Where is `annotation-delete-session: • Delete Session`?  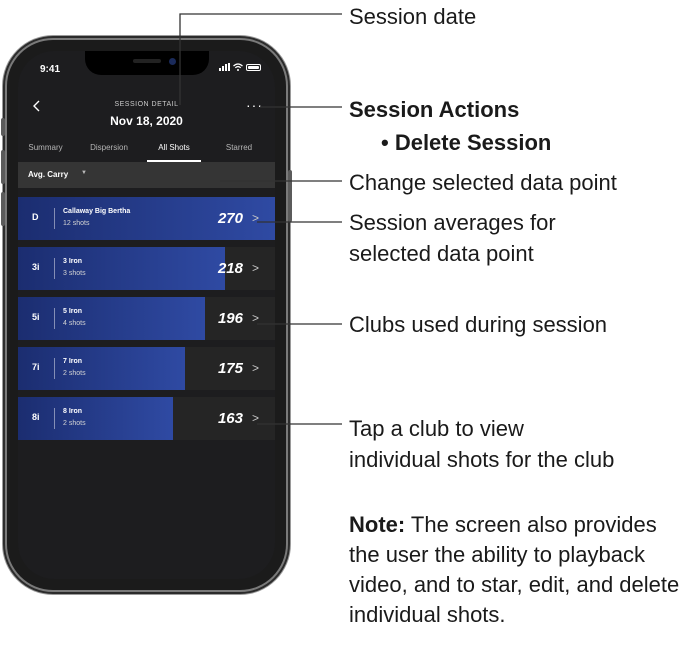
annotation-delete-session: • Delete Session is located at coordinates (466, 143).